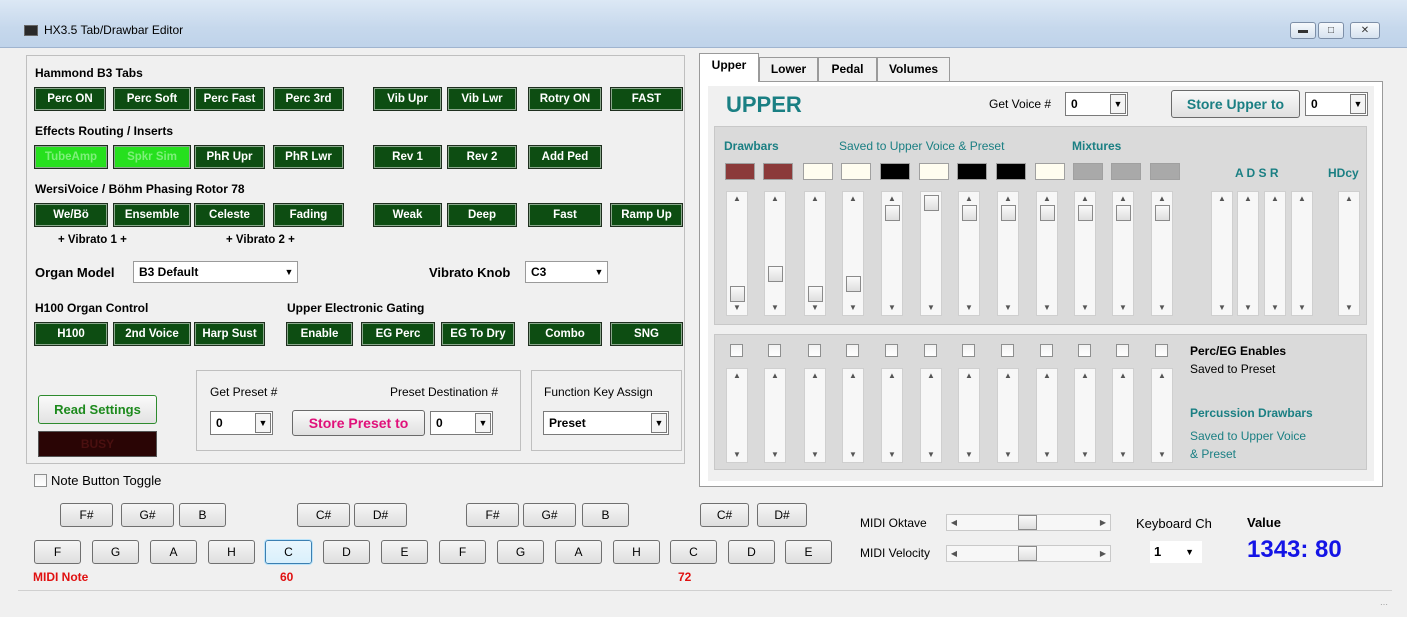 The height and width of the screenshot is (617, 1407). I want to click on tab-lower: Lower, so click(788, 69).